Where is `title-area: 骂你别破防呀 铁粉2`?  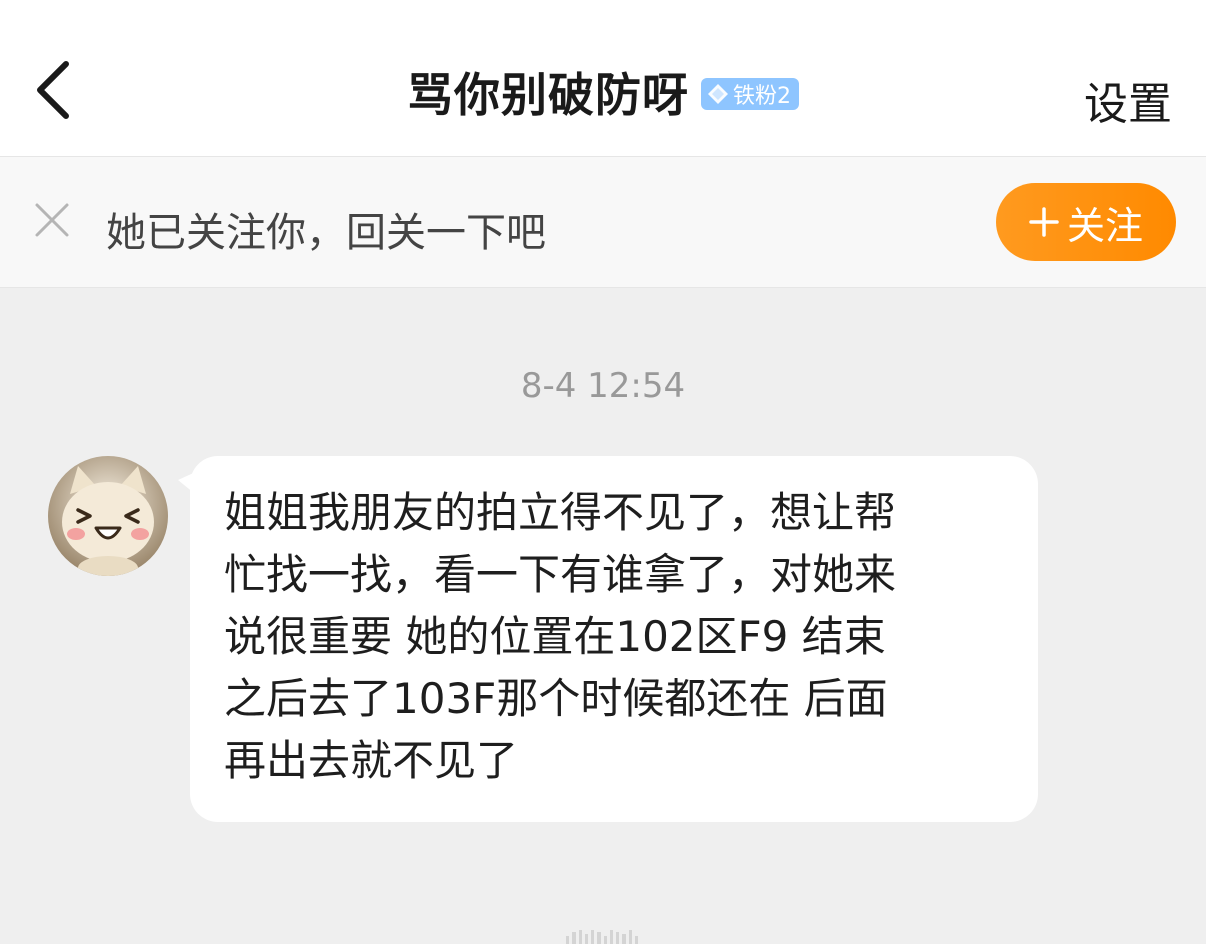 title-area: 骂你别破防呀 铁粉2 is located at coordinates (603, 92).